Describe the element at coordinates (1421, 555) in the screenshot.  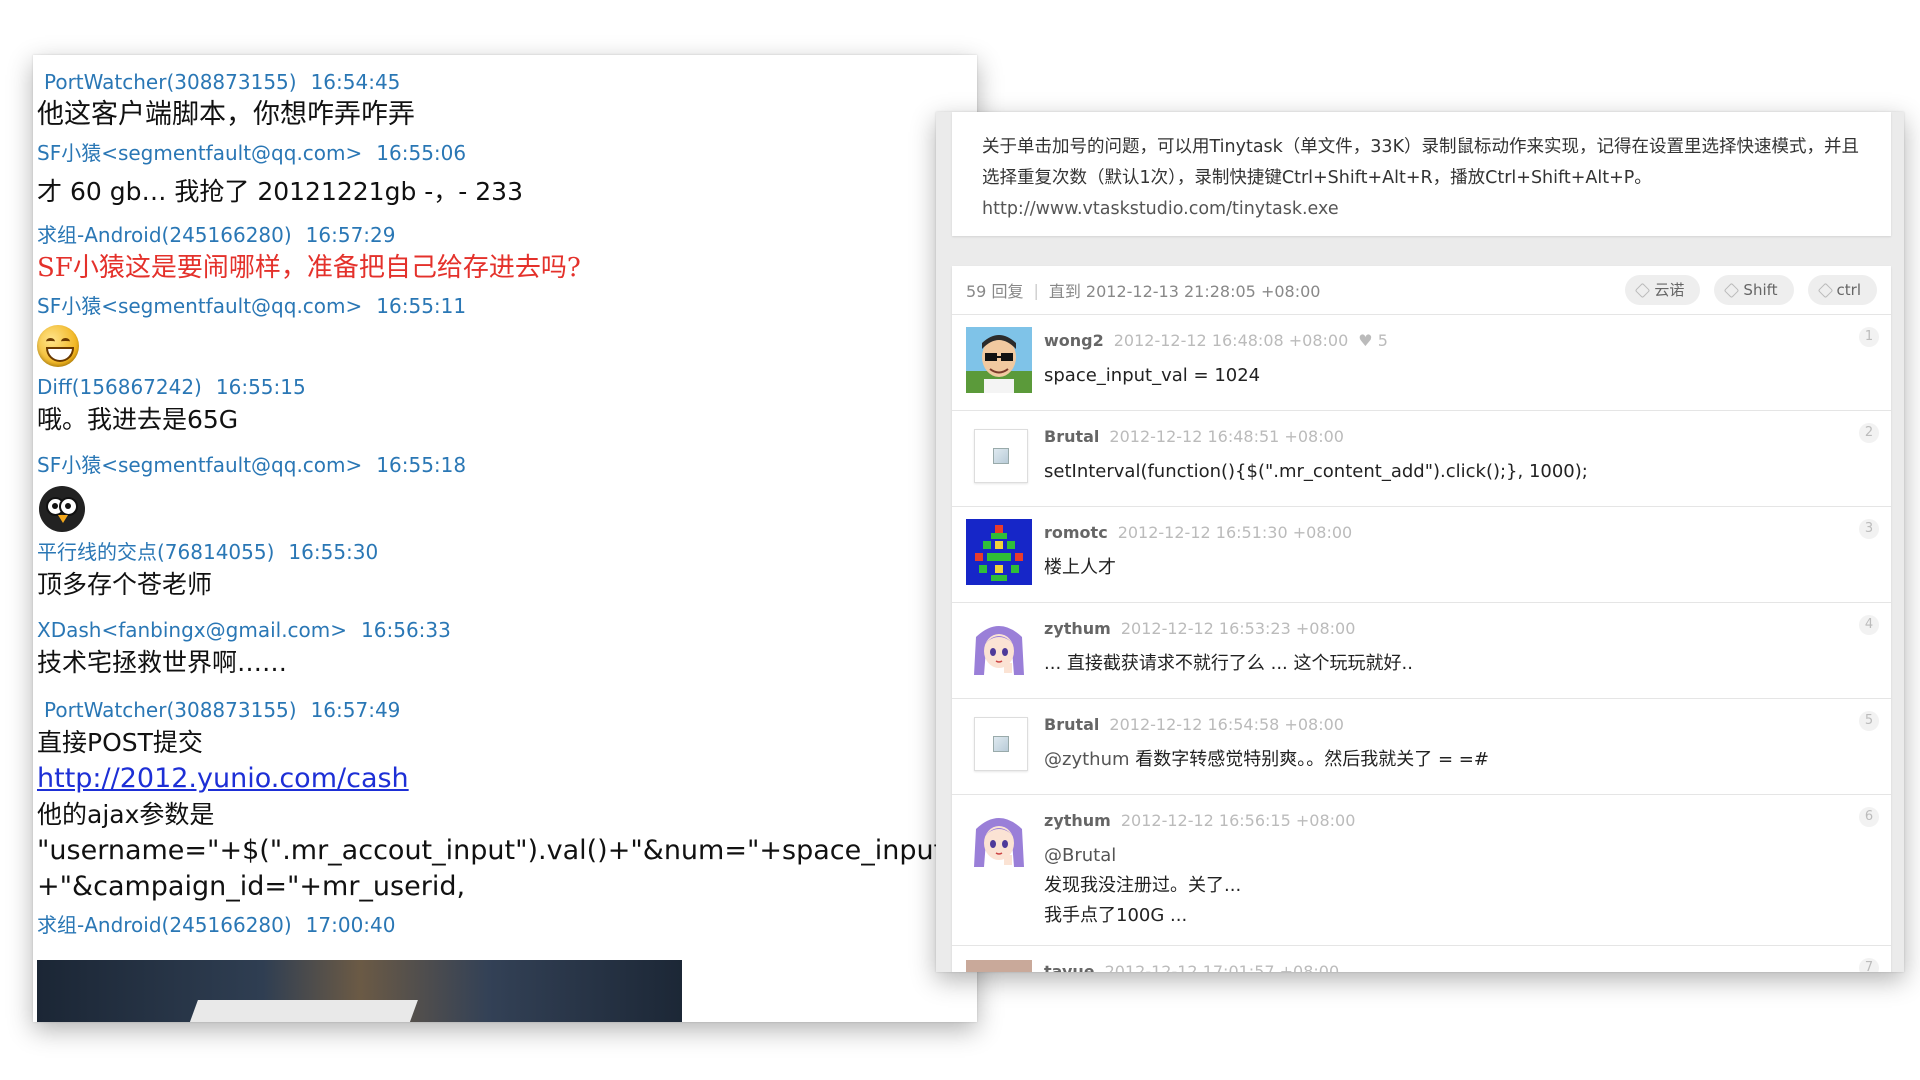
I see `reply-item: romotc 2012-12-12 16:51:30 +08:00 楼上人才 3` at that location.